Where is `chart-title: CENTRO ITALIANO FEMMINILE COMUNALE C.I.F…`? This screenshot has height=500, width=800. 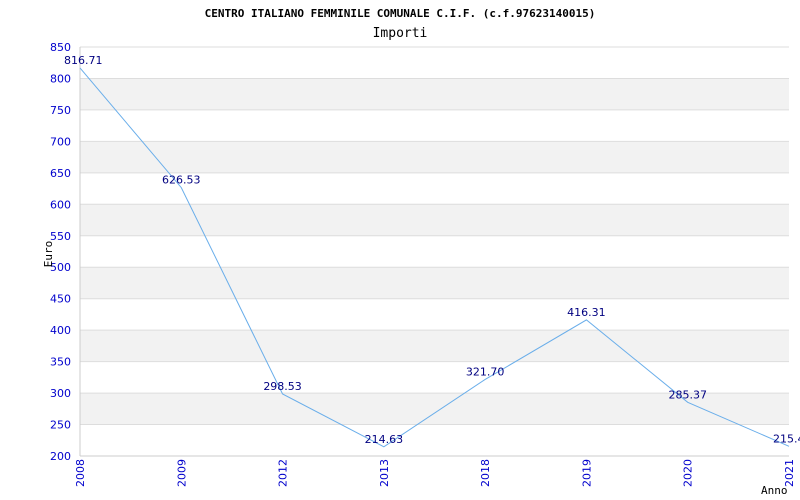 chart-title: CENTRO ITALIANO FEMMINILE COMUNALE C.I.F… is located at coordinates (400, 13).